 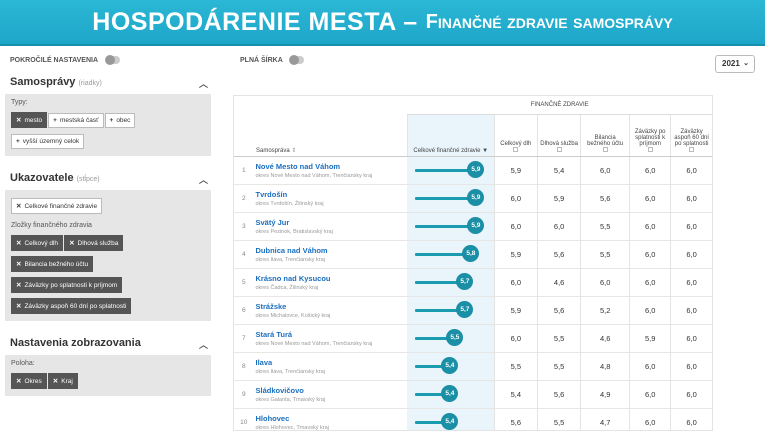 I want to click on year-select: 2021 ⌄, so click(x=735, y=64).